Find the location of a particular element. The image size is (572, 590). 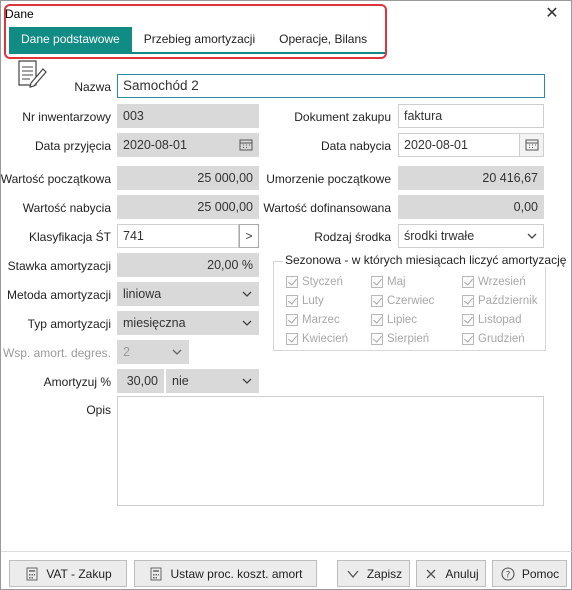

amortyzuj-option: nie is located at coordinates (180, 381).